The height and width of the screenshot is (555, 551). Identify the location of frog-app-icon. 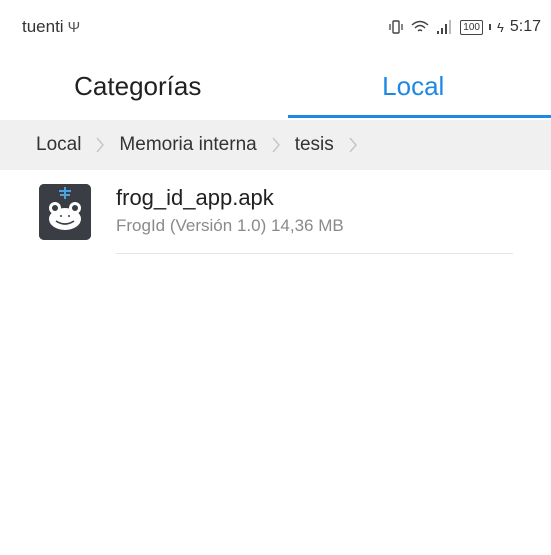
(65, 212).